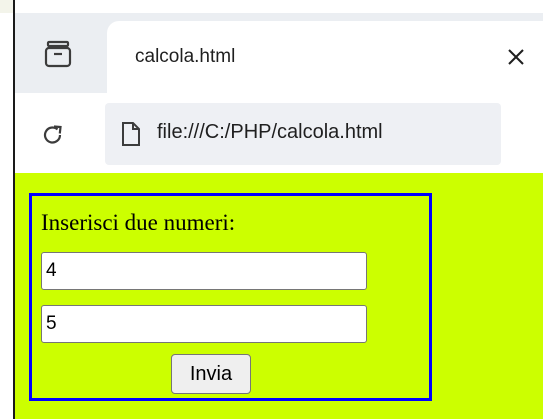  I want to click on url-text: file:///C:/PHP/calcola.html, so click(270, 132).